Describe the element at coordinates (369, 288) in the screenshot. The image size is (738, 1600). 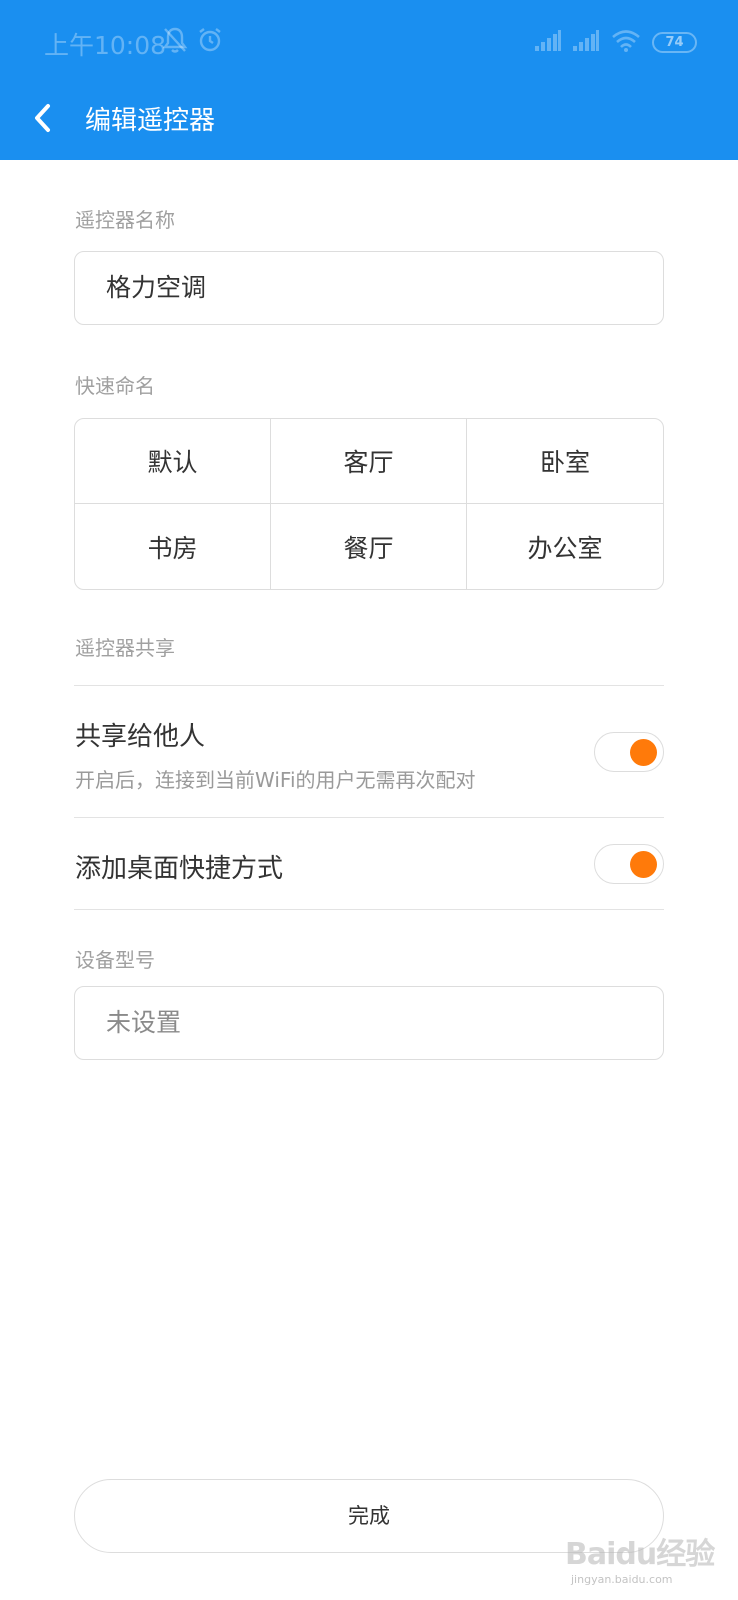
I see `remote-name-input: 格力空调` at that location.